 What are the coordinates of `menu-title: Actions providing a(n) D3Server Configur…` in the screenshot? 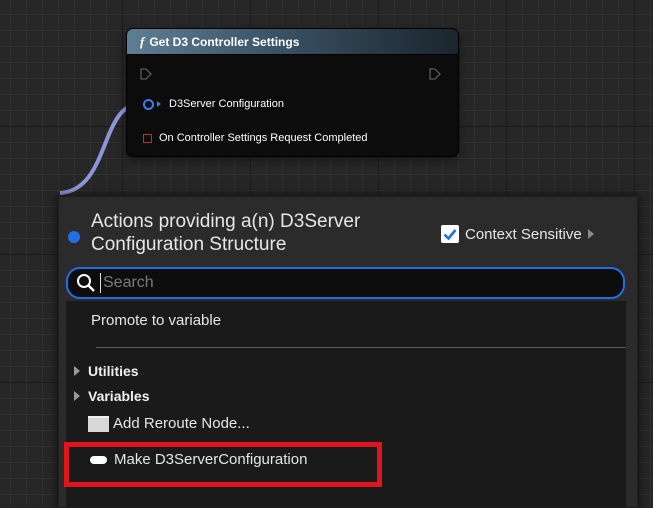 It's located at (226, 233).